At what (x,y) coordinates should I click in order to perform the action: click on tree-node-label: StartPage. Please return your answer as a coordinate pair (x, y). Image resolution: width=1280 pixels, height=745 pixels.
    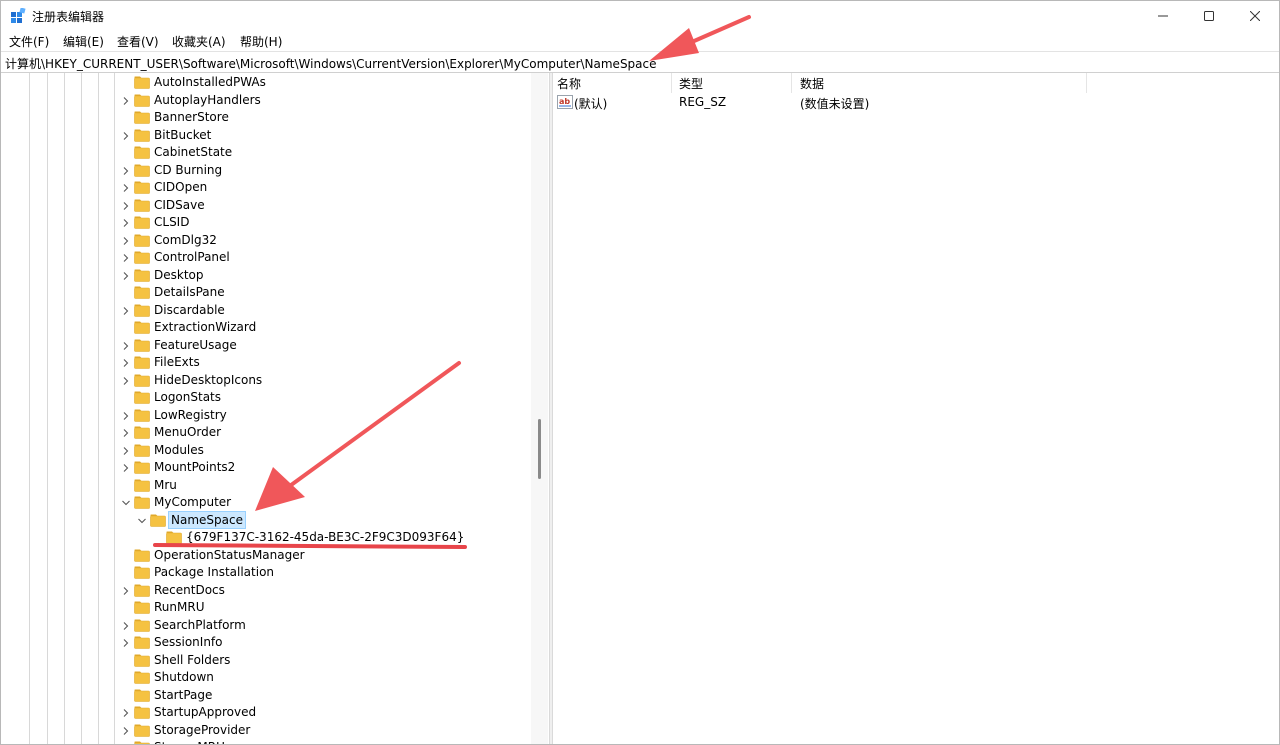
    Looking at the image, I should click on (183, 695).